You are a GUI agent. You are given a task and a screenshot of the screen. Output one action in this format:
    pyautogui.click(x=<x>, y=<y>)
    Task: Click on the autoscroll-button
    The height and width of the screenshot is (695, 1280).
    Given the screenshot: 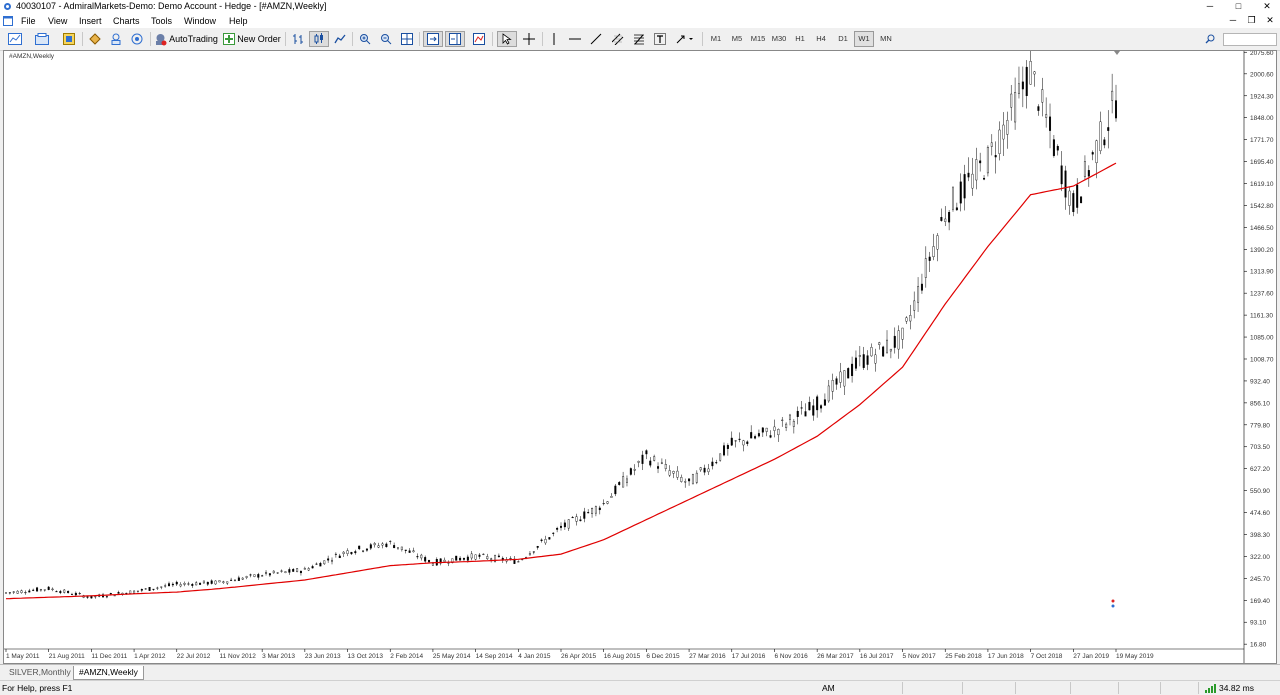 What is the action you would take?
    pyautogui.click(x=433, y=39)
    